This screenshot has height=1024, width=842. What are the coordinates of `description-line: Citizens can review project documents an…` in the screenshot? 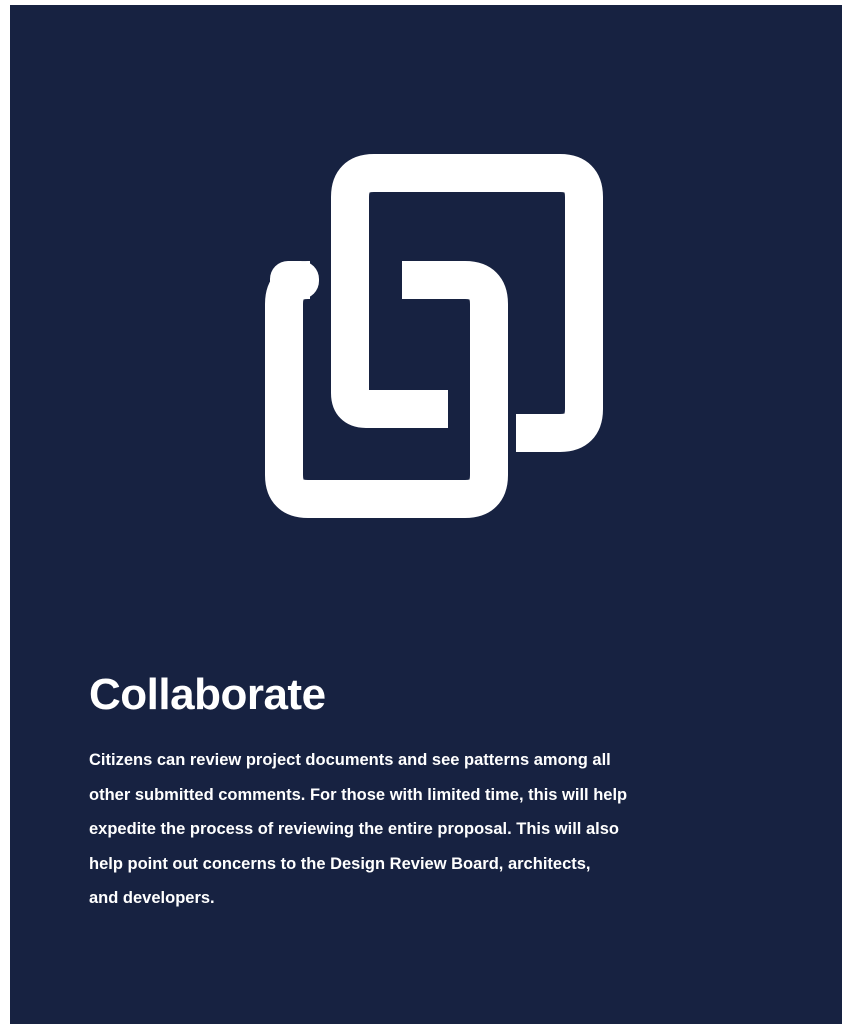 It's located at (350, 760).